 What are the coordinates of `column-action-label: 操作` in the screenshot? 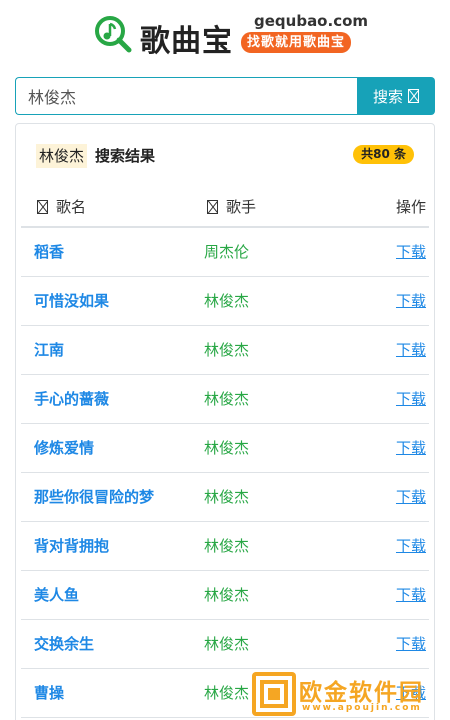 It's located at (410, 207).